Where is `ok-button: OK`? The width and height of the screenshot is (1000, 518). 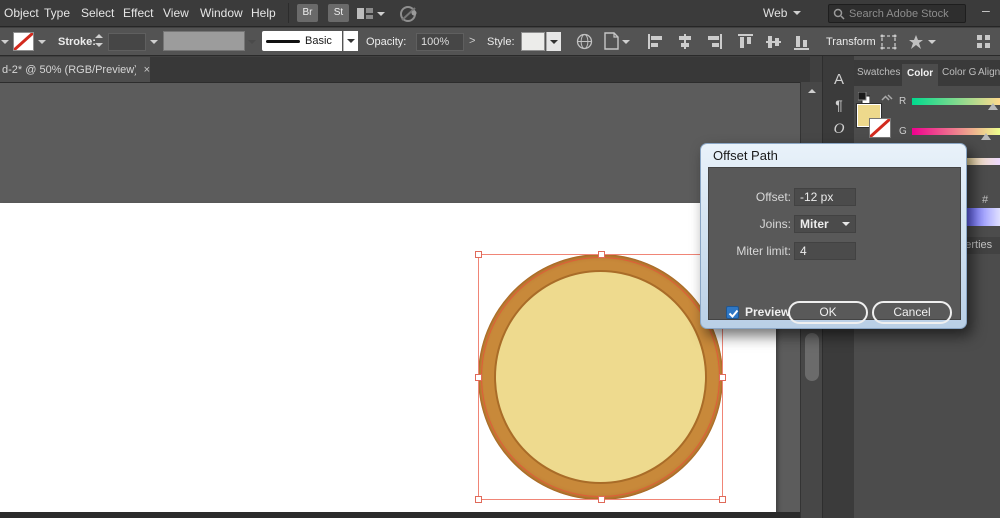 ok-button: OK is located at coordinates (828, 312).